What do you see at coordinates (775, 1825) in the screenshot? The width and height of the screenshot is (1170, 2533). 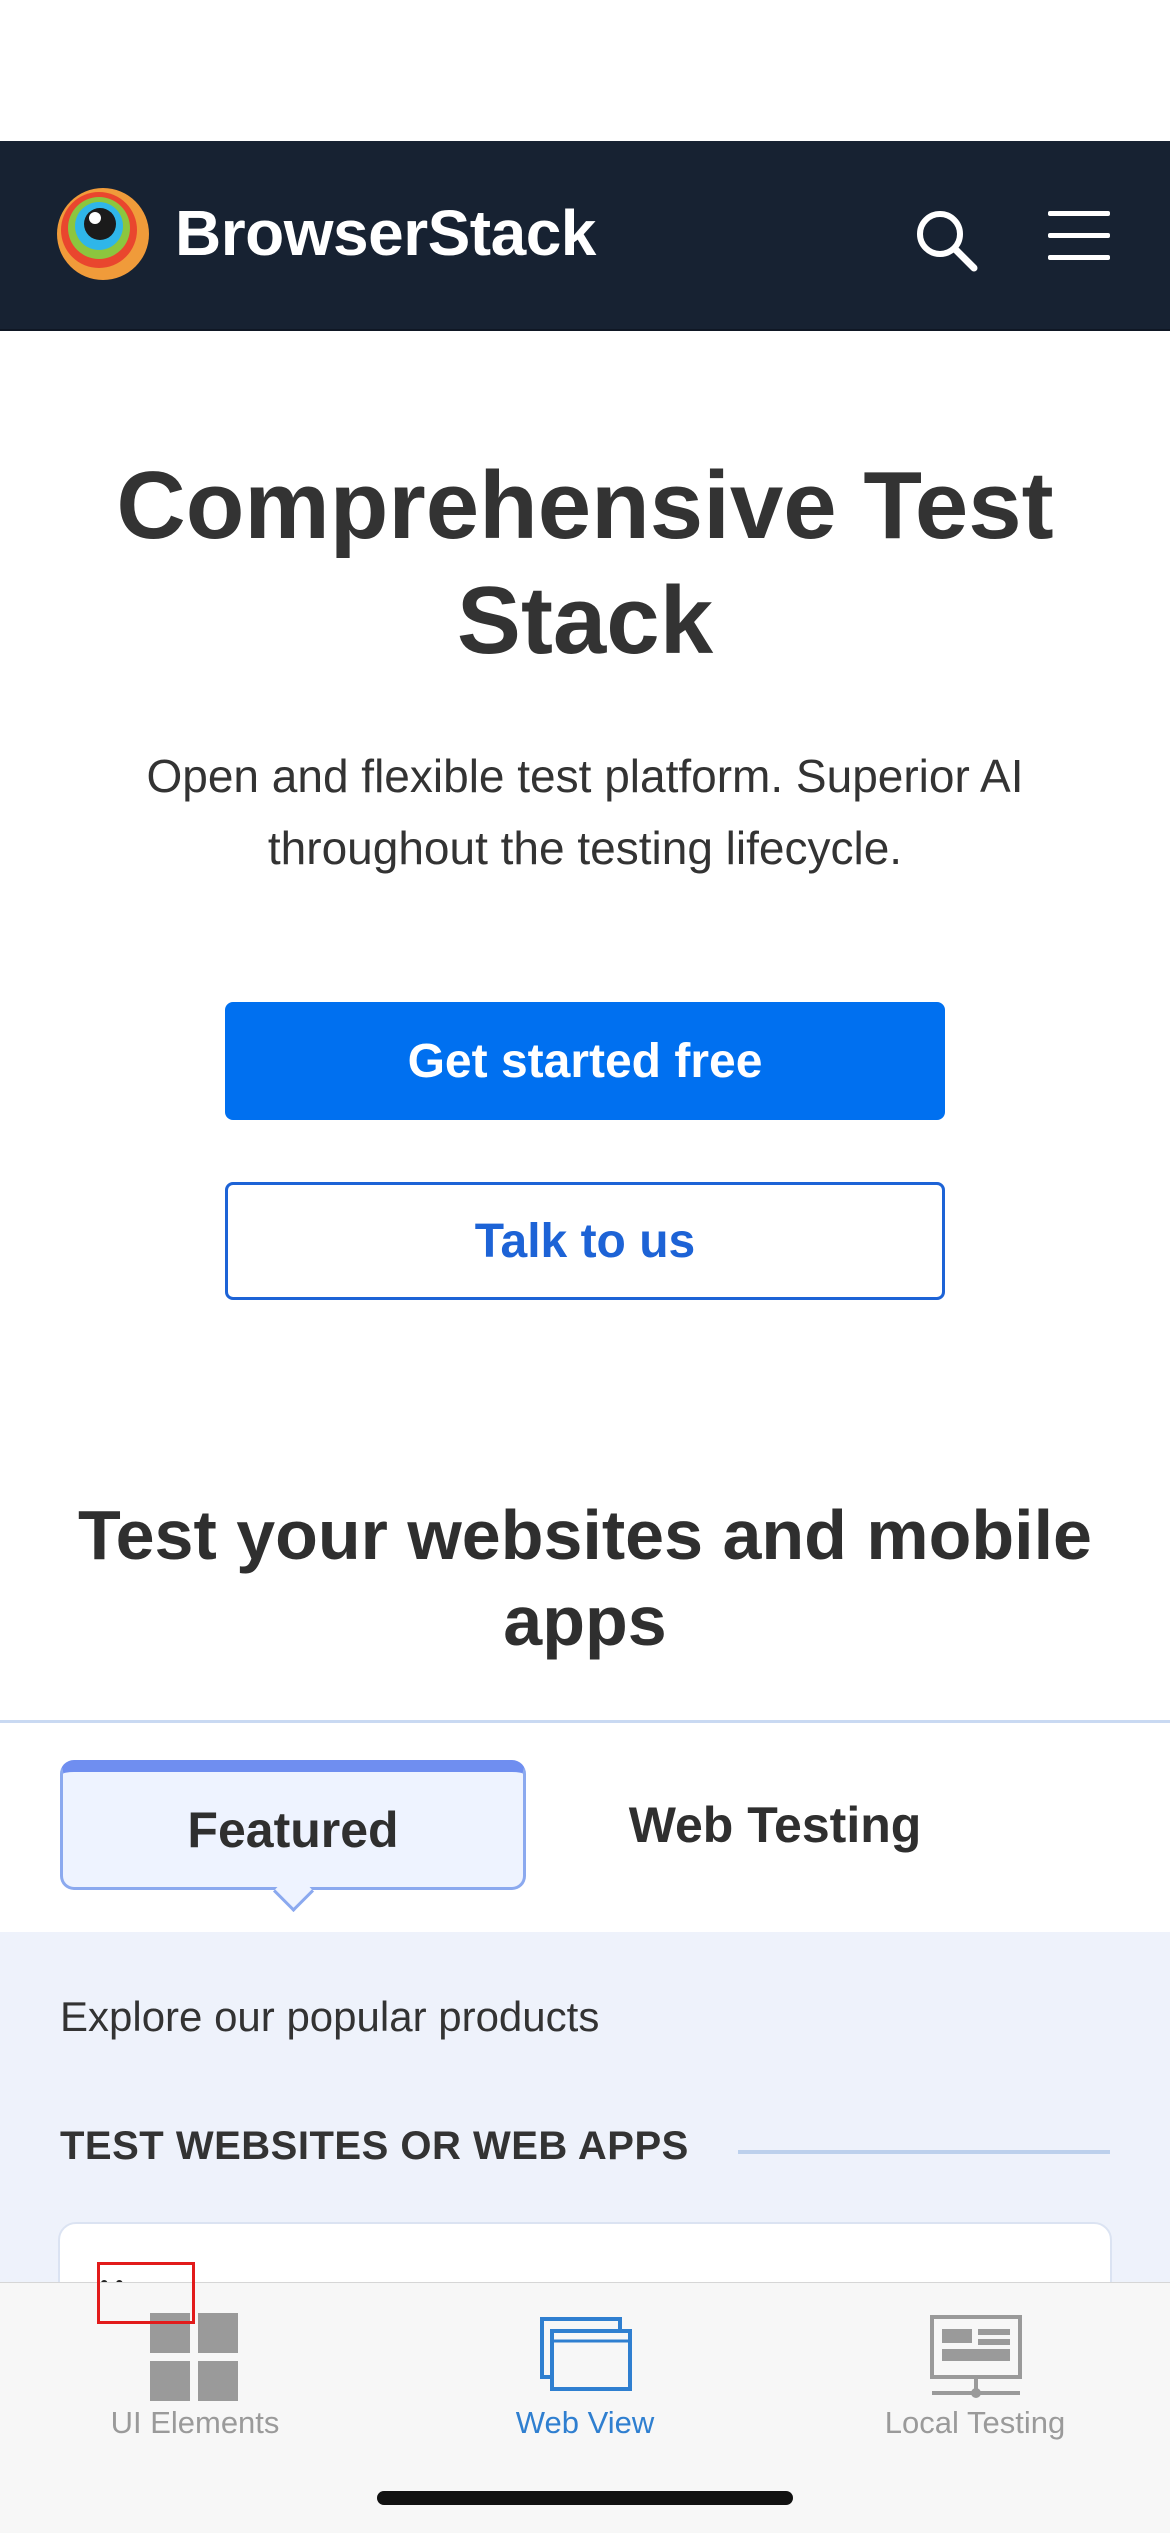 I see `tab-web-testing: Web Testing` at bounding box center [775, 1825].